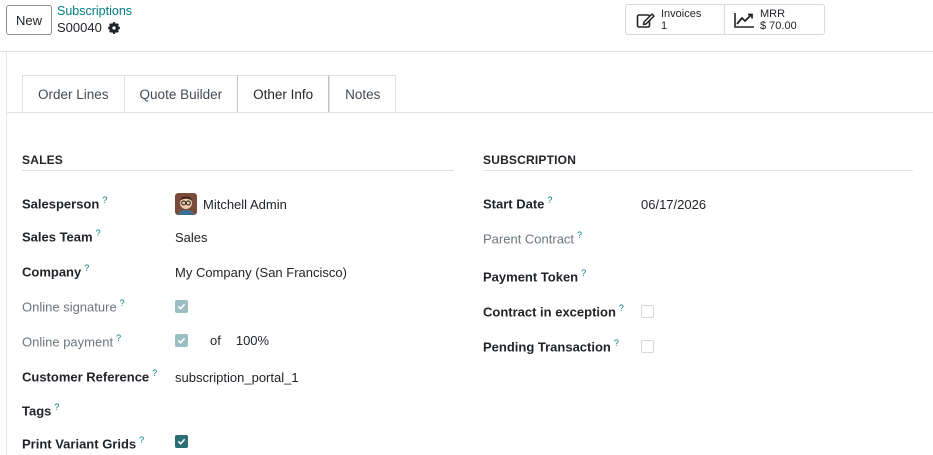  Describe the element at coordinates (73, 94) in the screenshot. I see `tab-order-lines: Order Lines` at that location.